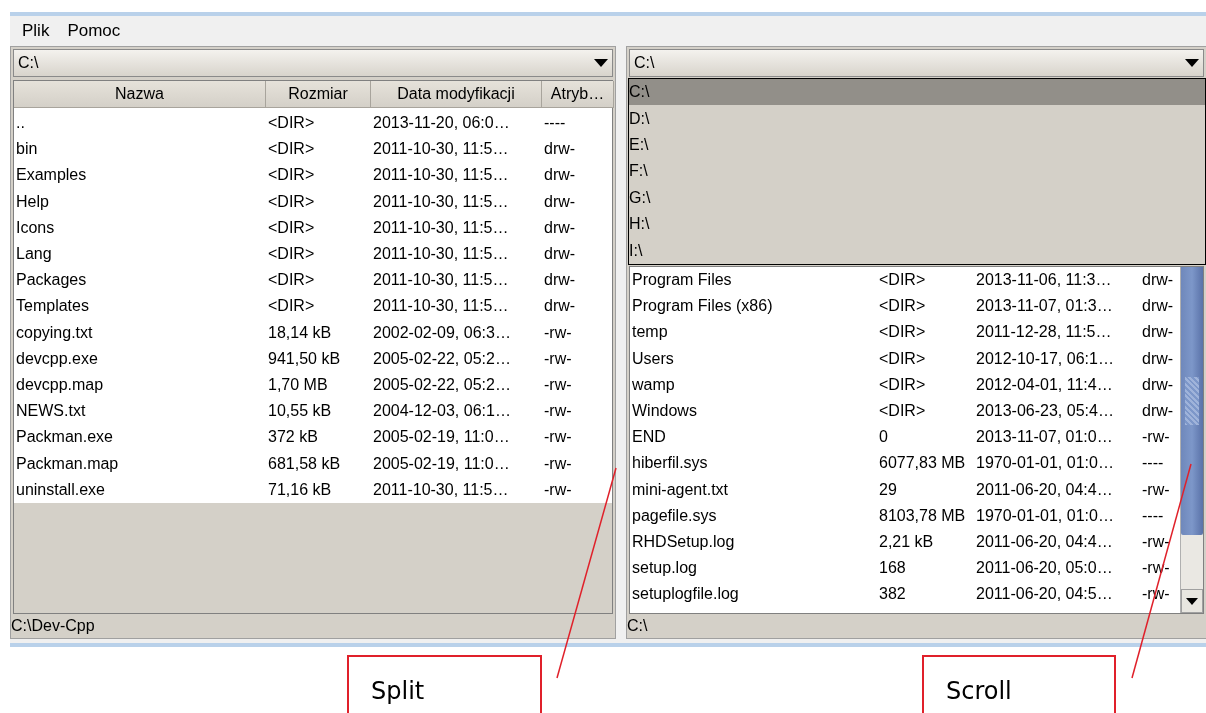 This screenshot has height=713, width=1206. I want to click on table-cell-text: 6077,83 MB, so click(922, 463).